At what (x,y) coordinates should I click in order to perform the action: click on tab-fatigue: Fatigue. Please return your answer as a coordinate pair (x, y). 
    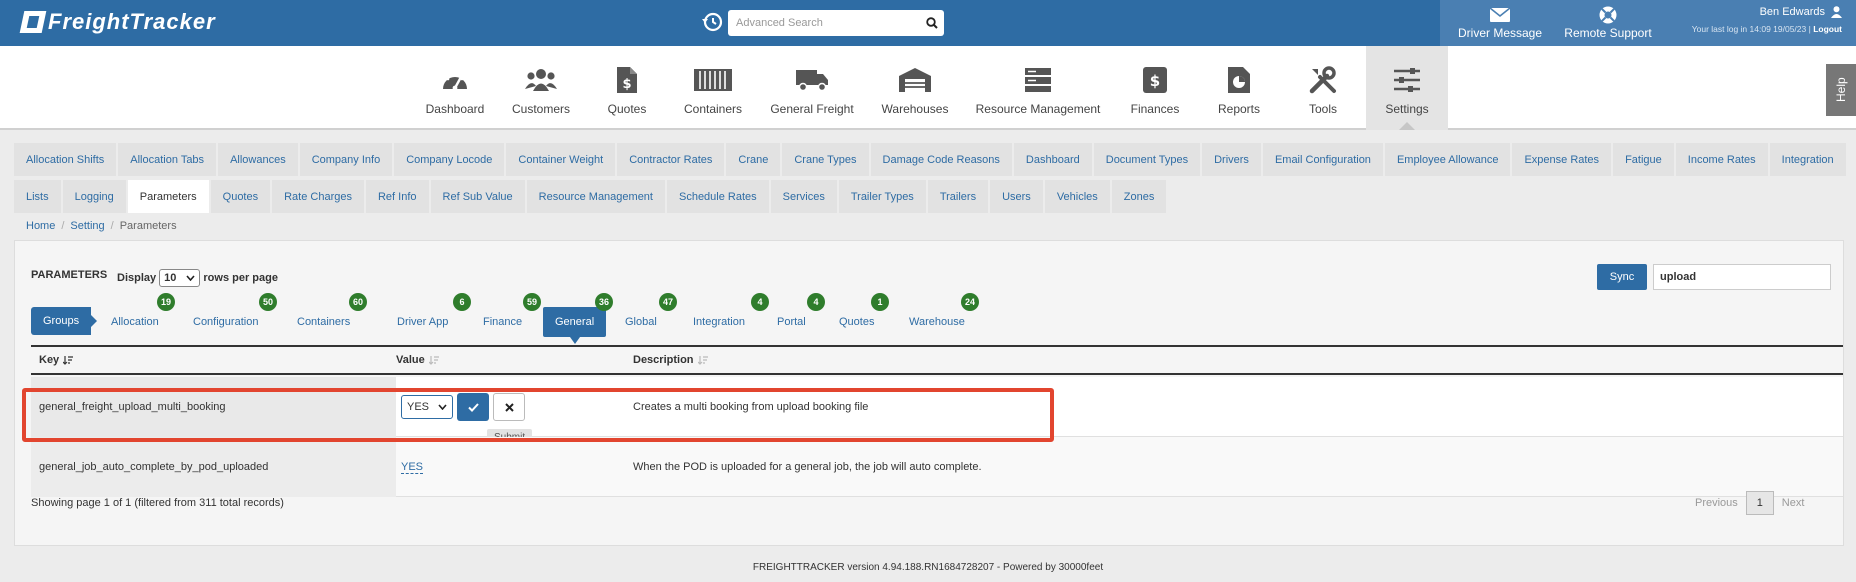
    Looking at the image, I should click on (1643, 159).